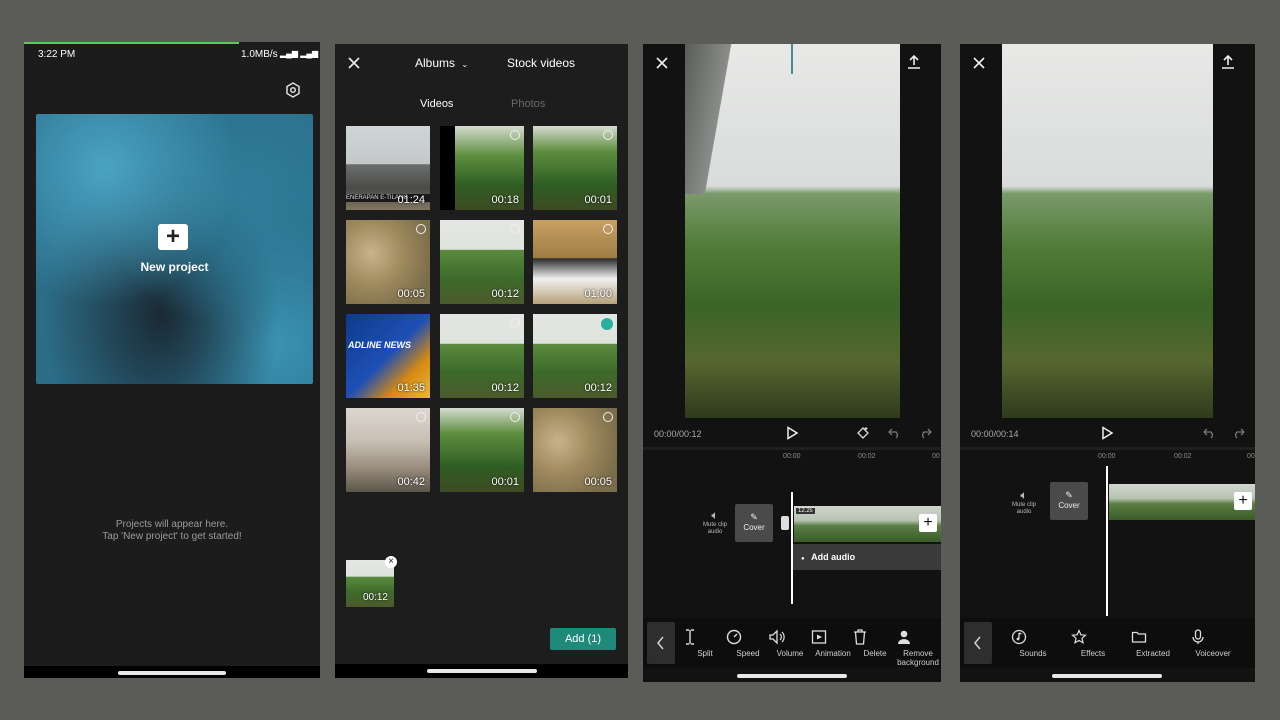  Describe the element at coordinates (435, 63) in the screenshot. I see `albums-label: Albums` at that location.